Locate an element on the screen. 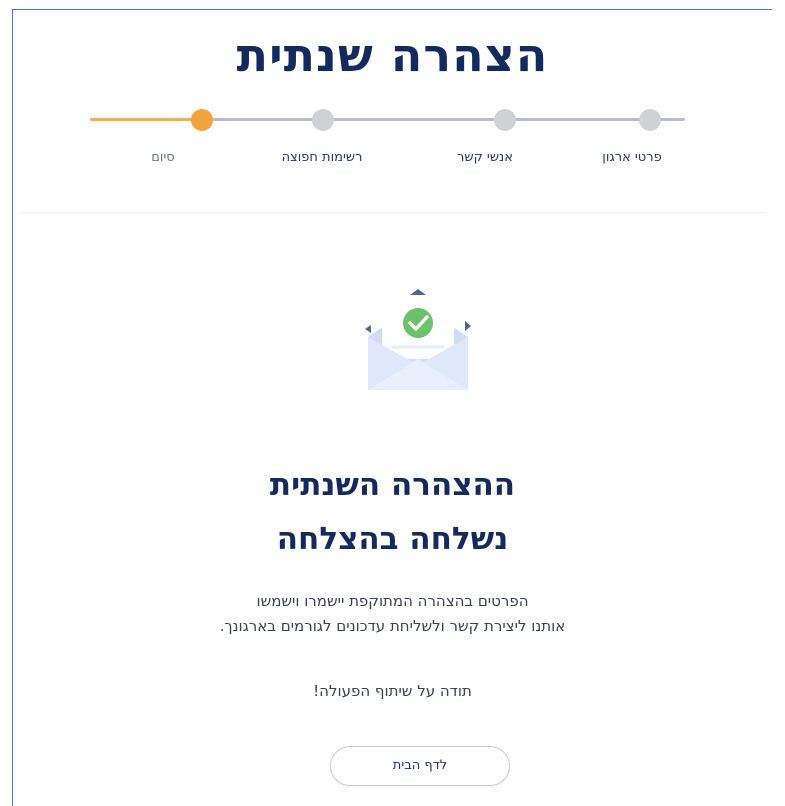  success-headline: ההצהרה השנתית נשלחה בהצלחה is located at coordinates (392, 512).